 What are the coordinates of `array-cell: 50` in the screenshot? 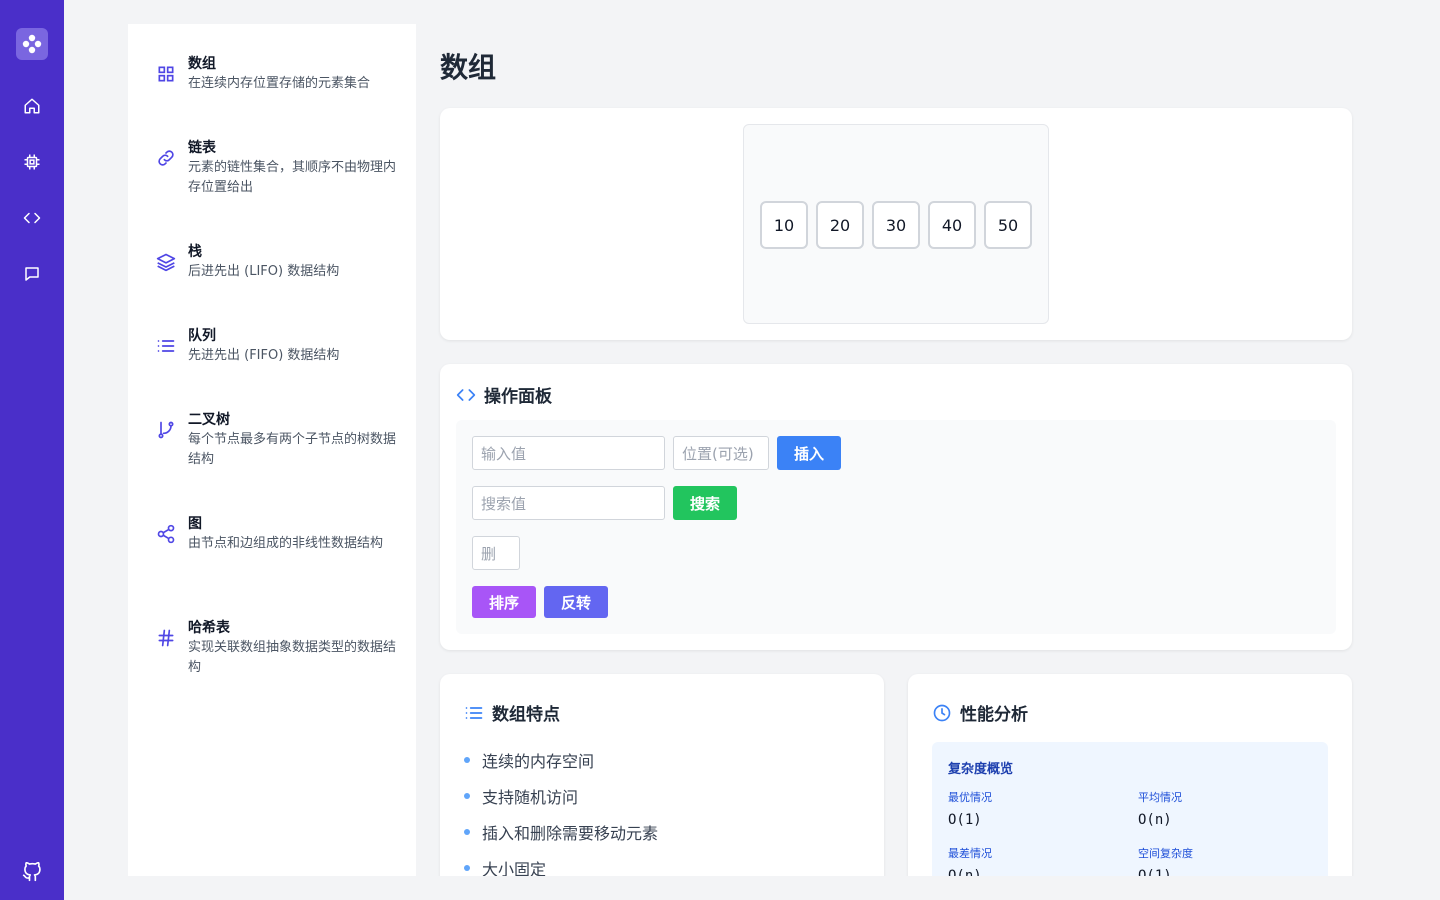 It's located at (1008, 225).